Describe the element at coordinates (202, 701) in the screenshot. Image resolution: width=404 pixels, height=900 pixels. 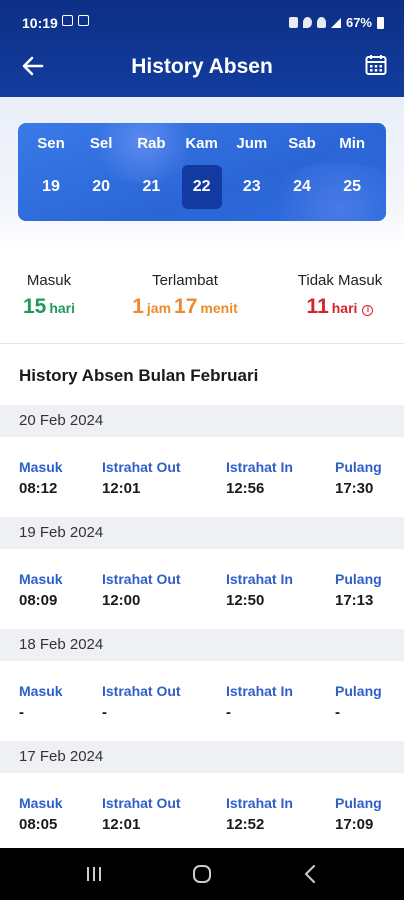
I see `entry-times: Masuk - Istrahat Out - Istrahat In - Pulang -` at that location.